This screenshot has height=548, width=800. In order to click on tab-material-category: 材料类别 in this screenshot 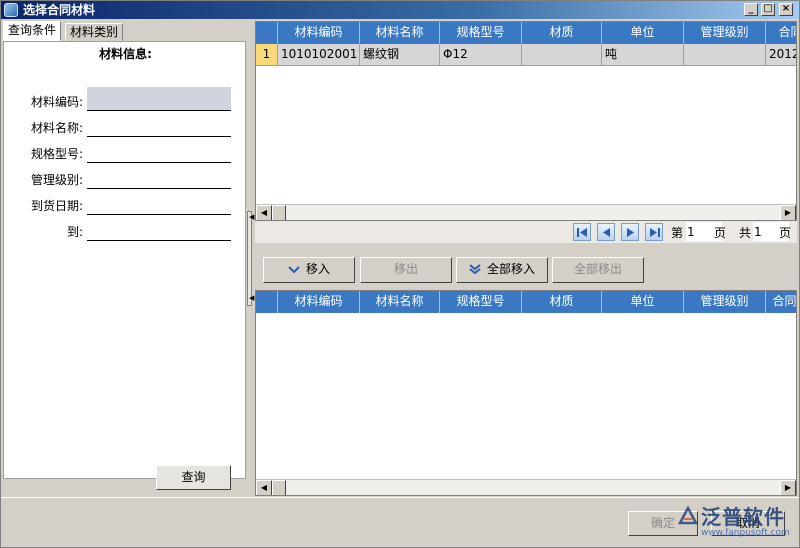, I will do `click(94, 32)`.